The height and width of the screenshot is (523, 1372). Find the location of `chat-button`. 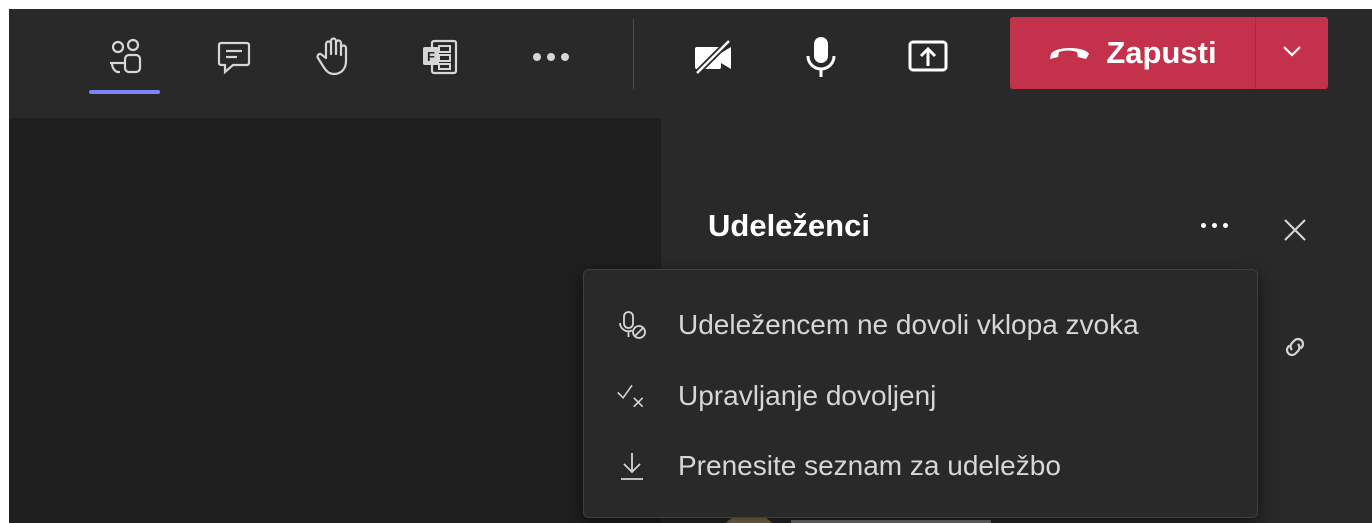

chat-button is located at coordinates (234, 57).